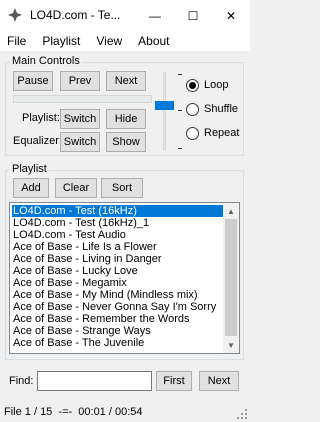 The width and height of the screenshot is (320, 422). What do you see at coordinates (41, 118) in the screenshot?
I see `playlist-label: Playlist:` at bounding box center [41, 118].